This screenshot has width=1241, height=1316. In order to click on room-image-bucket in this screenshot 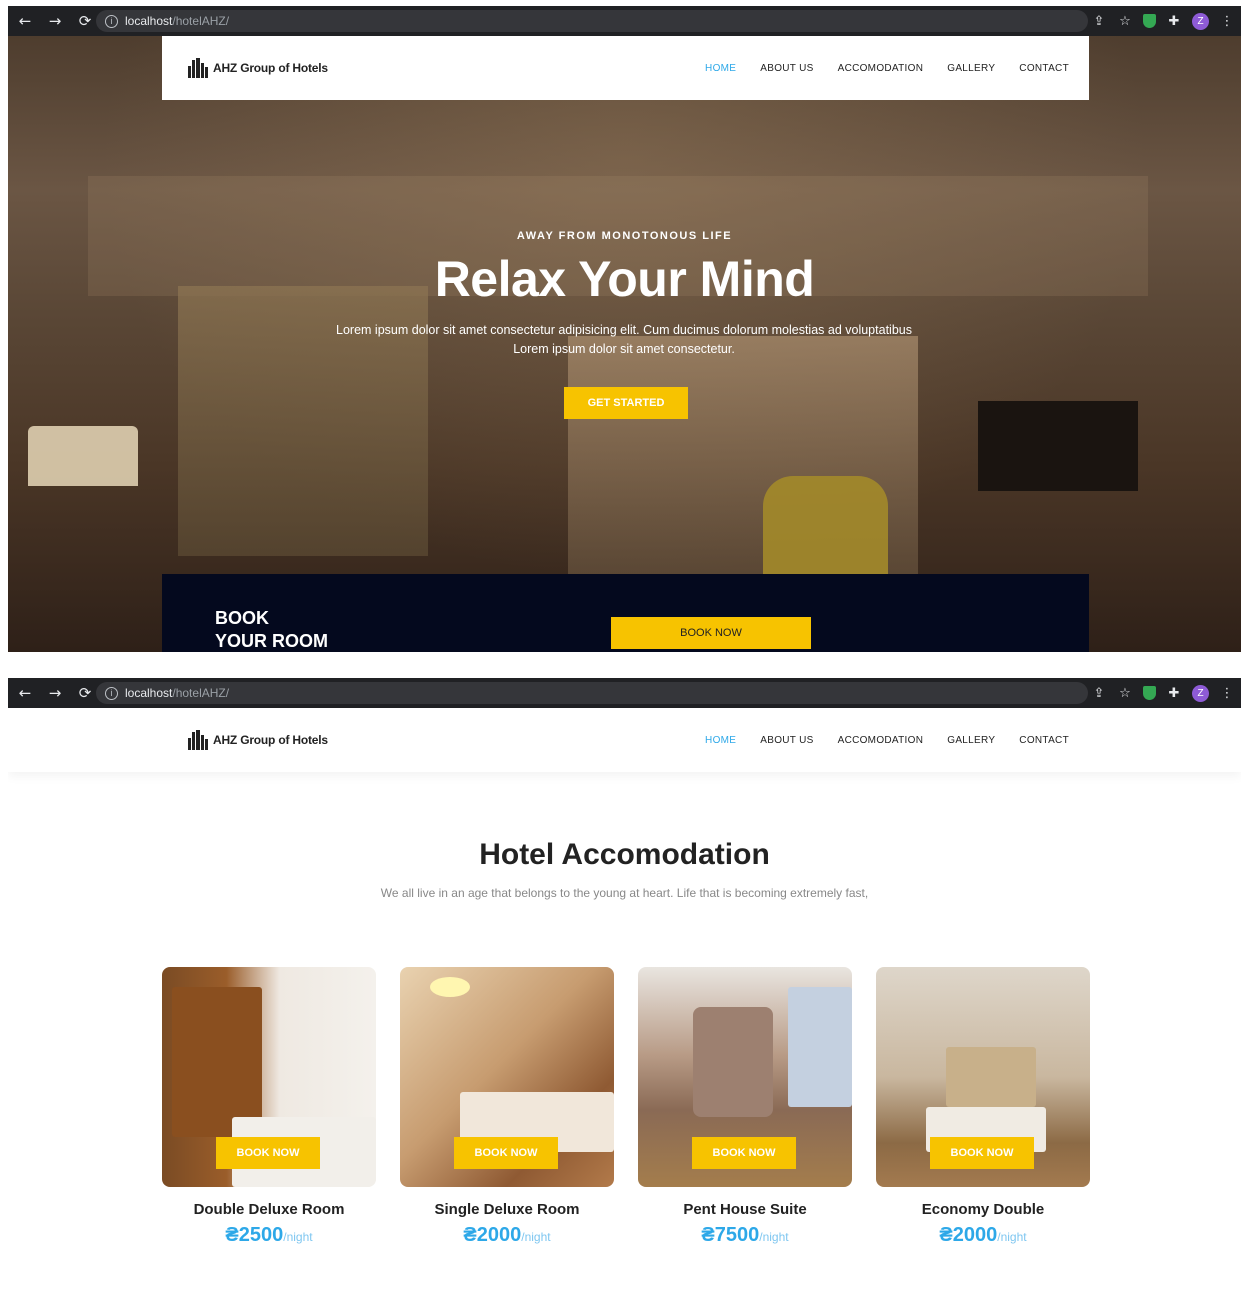, I will do `click(733, 1062)`.